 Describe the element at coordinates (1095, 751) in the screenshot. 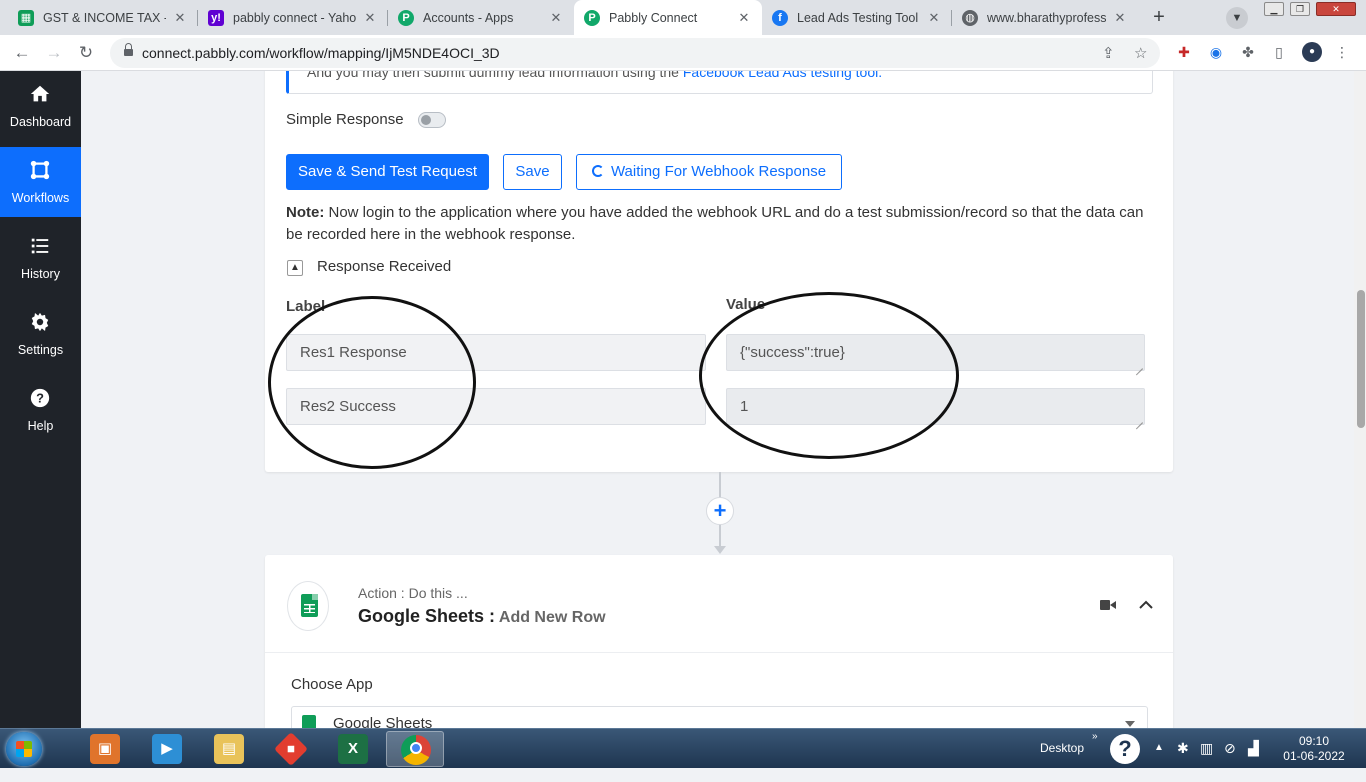

I see `chevron-right-icon: »` at that location.